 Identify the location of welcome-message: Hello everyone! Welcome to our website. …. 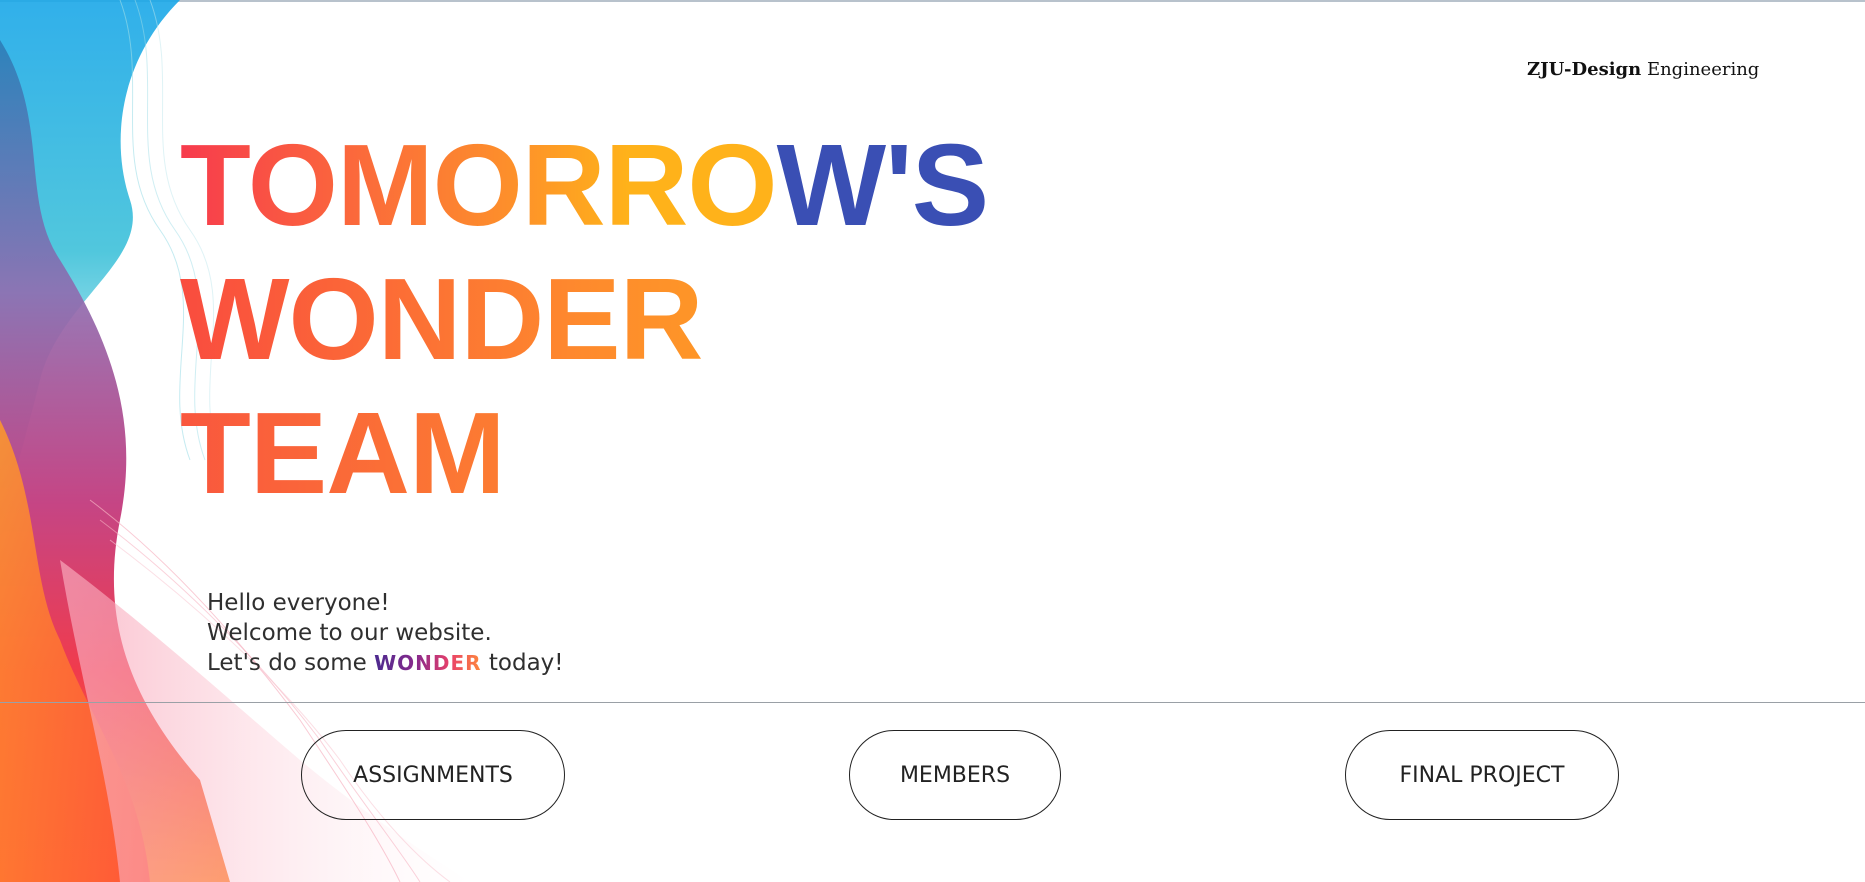
(385, 633).